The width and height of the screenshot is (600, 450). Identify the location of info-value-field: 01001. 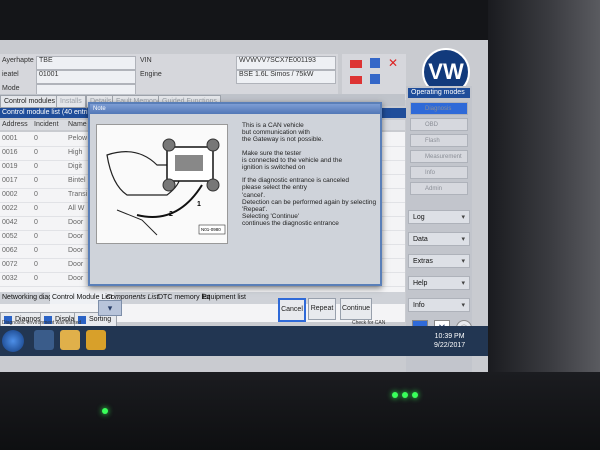
(86, 77).